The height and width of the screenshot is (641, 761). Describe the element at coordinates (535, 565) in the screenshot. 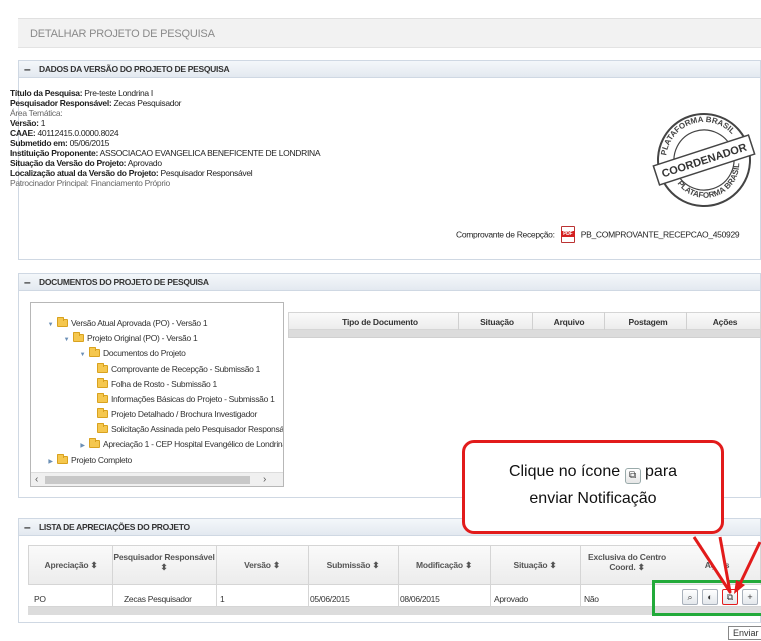

I see `col-situacao: Situação ⬍` at that location.